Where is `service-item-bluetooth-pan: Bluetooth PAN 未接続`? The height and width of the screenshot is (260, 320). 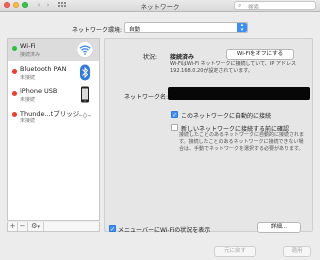 service-item-bluetooth-pan: Bluetooth PAN 未接続 is located at coordinates (53, 73).